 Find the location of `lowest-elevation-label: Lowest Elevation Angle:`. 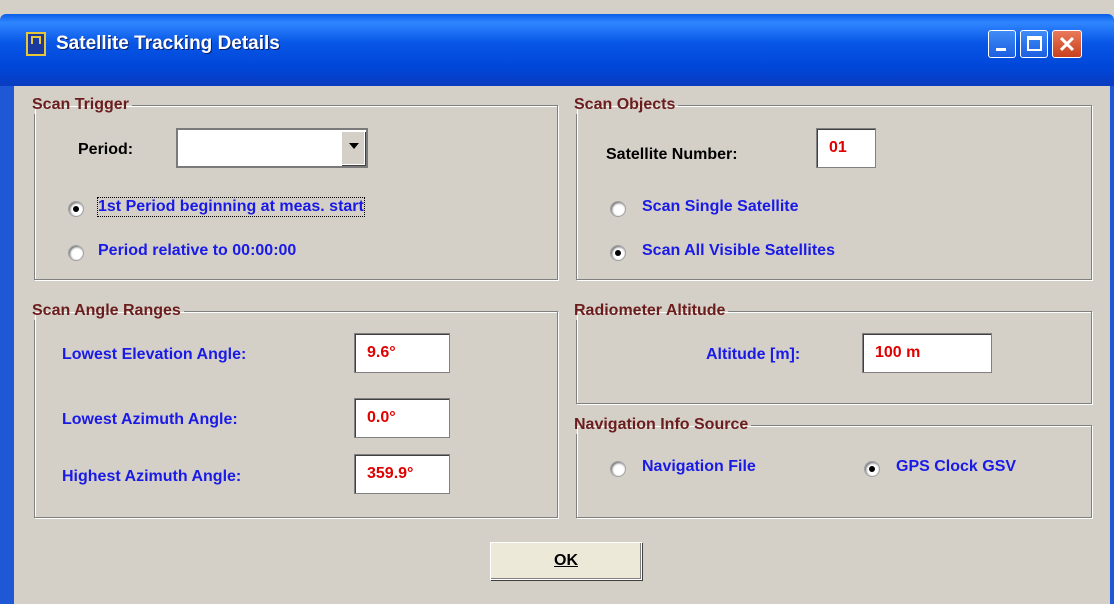

lowest-elevation-label: Lowest Elevation Angle: is located at coordinates (154, 354).